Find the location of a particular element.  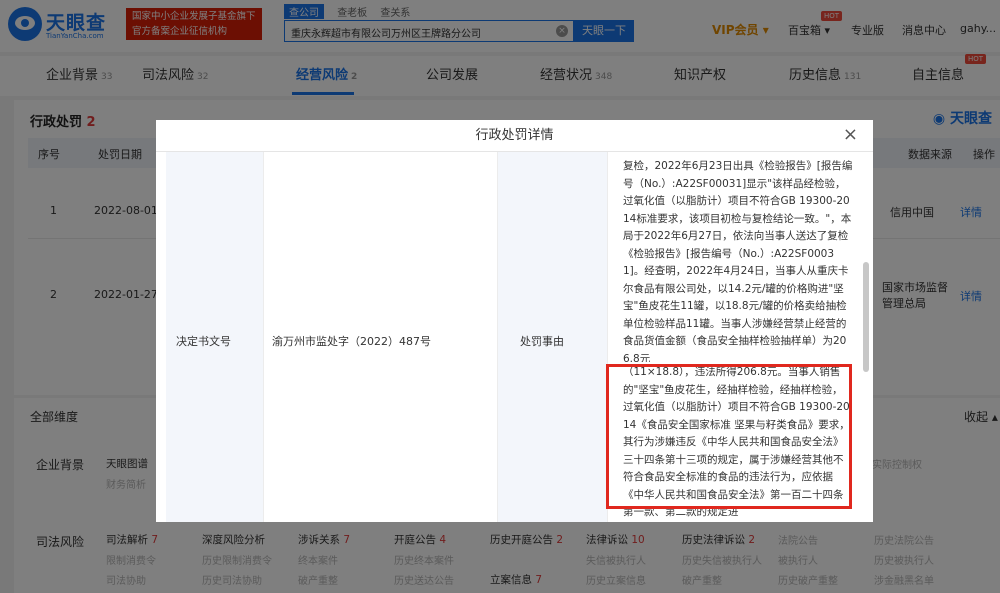

doc-number-value: 渝万州市监处字（2022）487号 is located at coordinates (351, 341).